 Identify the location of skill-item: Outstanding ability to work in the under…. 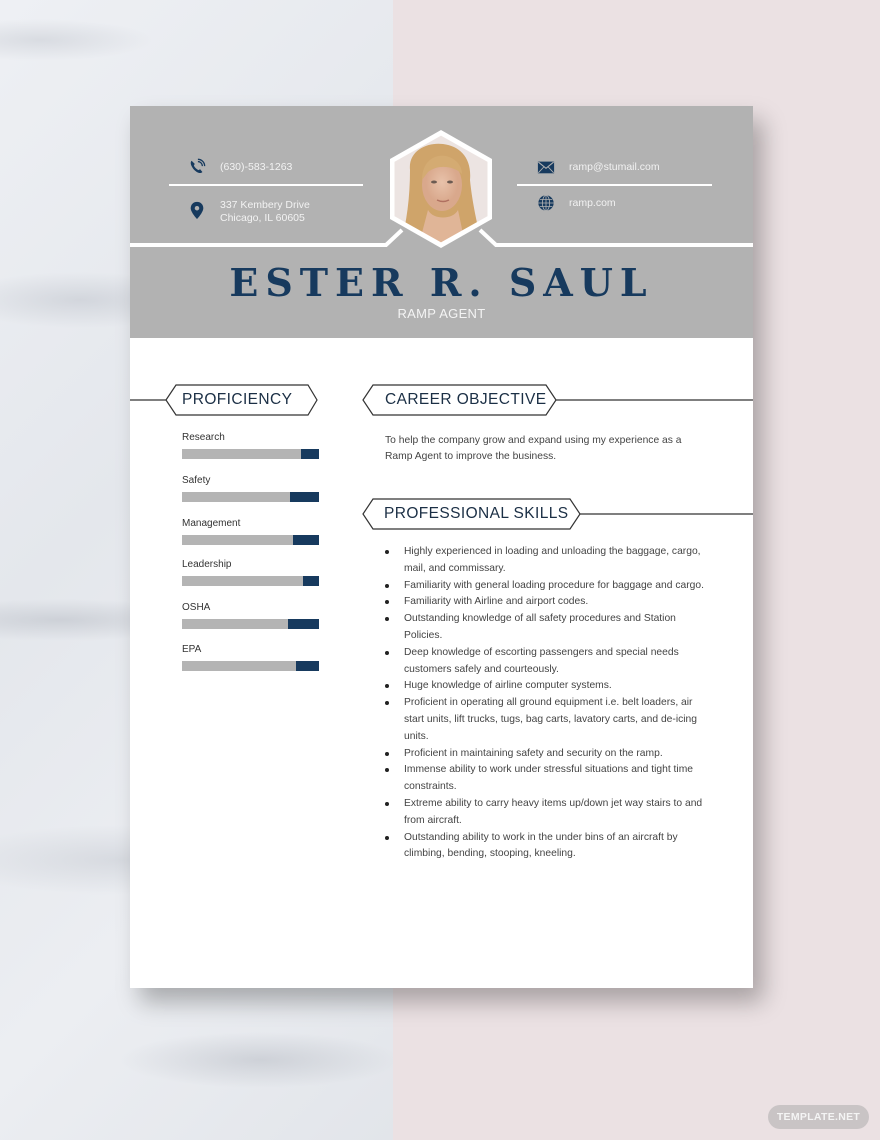
(550, 847).